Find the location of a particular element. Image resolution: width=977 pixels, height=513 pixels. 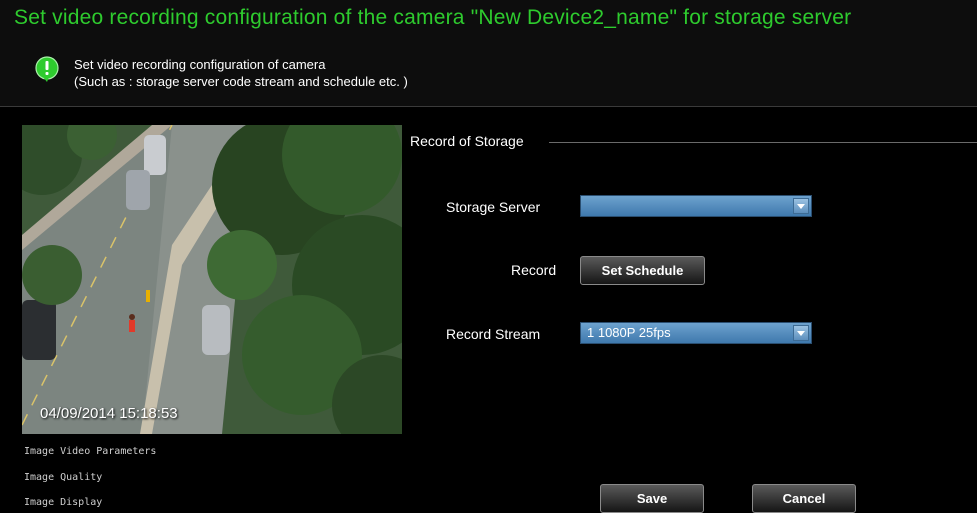

record-stream-select: 1 1080P 25fps is located at coordinates (696, 333).